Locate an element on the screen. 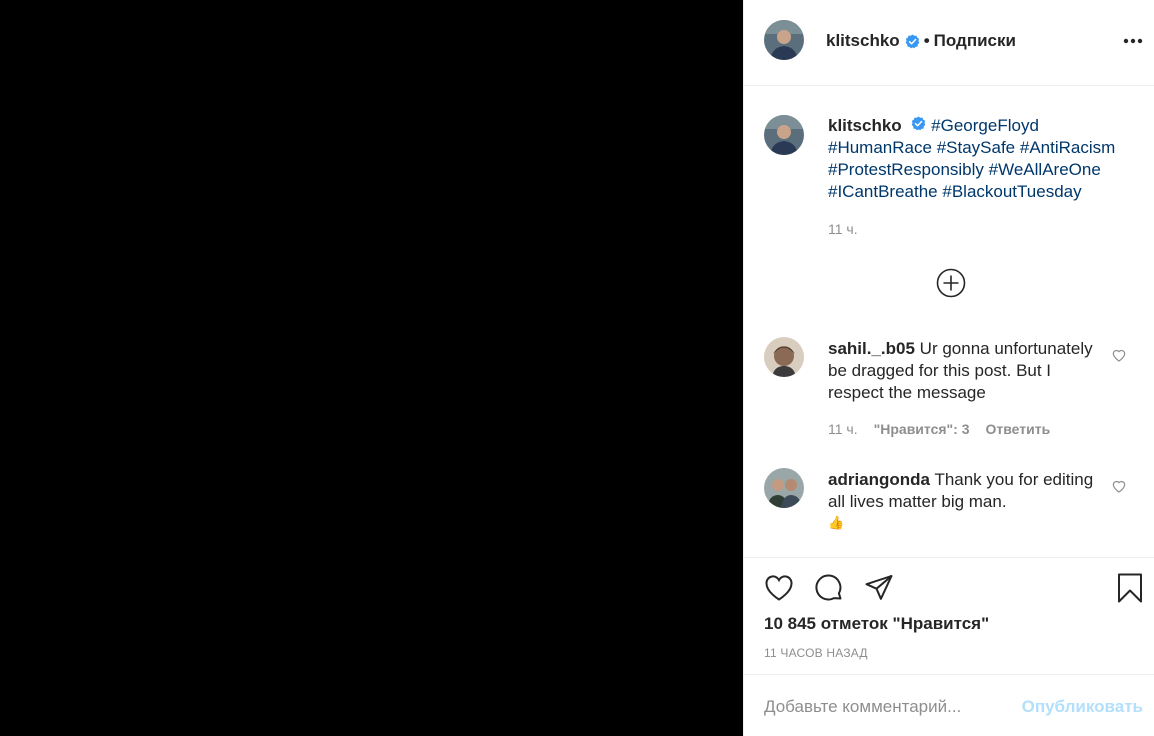 This screenshot has width=1154, height=736. caption-username: klitschko is located at coordinates (865, 125).